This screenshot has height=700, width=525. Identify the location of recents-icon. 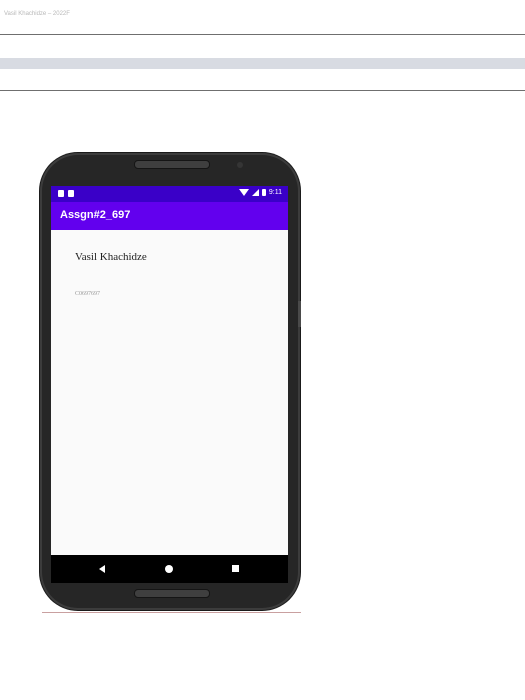
(235, 568).